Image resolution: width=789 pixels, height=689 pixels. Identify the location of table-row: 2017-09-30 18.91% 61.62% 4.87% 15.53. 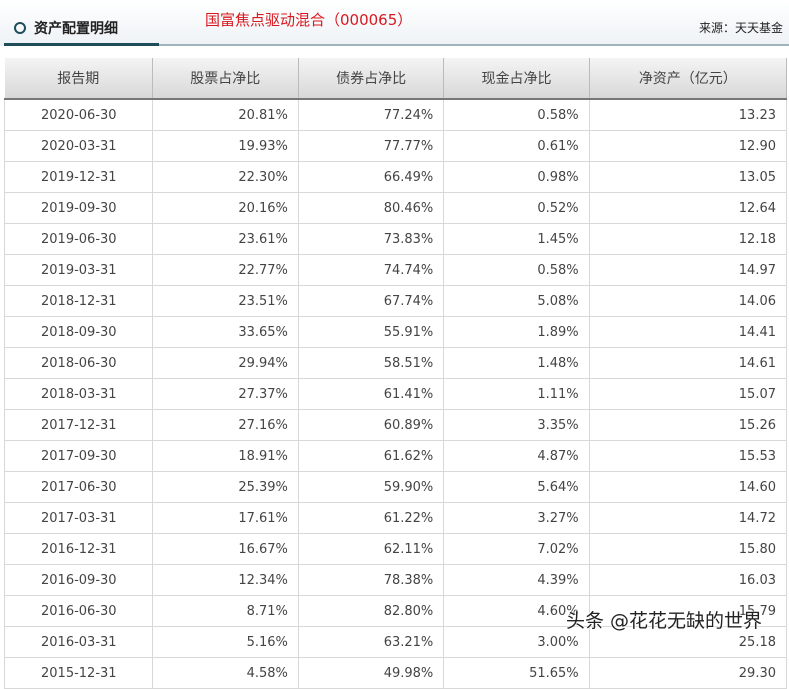
(396, 456).